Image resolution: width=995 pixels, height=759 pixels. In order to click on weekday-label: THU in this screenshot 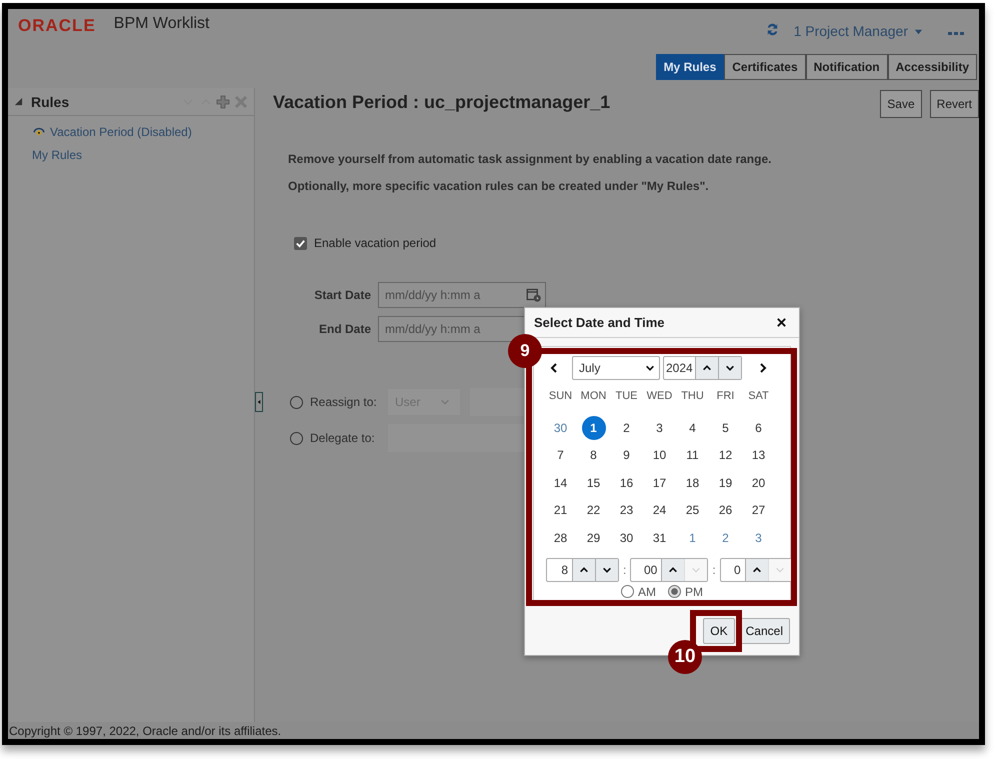, I will do `click(692, 397)`.